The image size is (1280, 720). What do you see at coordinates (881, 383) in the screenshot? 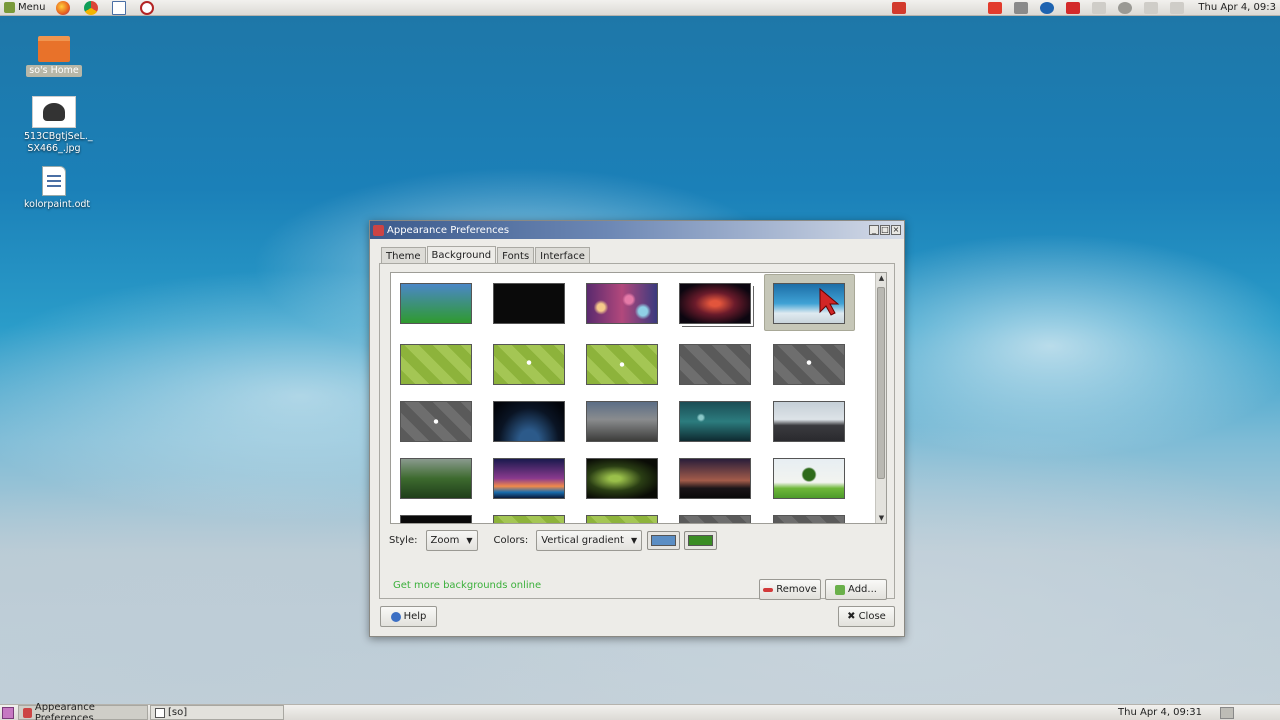
I see `scrollbar-thumb` at bounding box center [881, 383].